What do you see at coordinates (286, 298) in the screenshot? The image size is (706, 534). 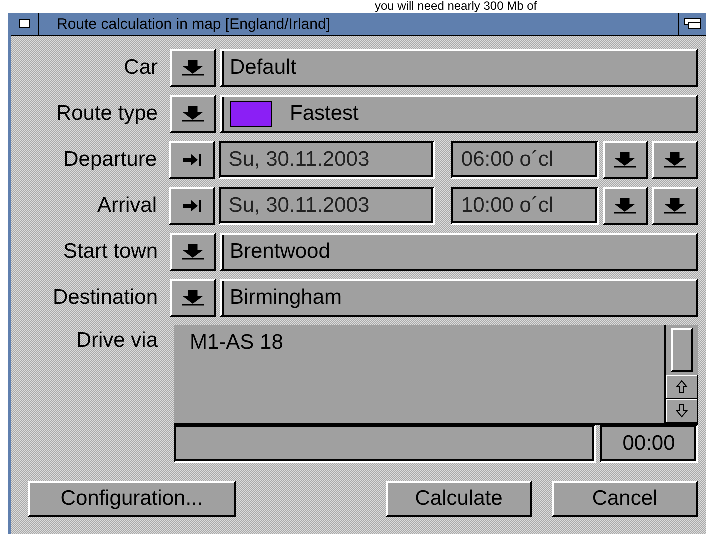 I see `field-value: Birmingham` at bounding box center [286, 298].